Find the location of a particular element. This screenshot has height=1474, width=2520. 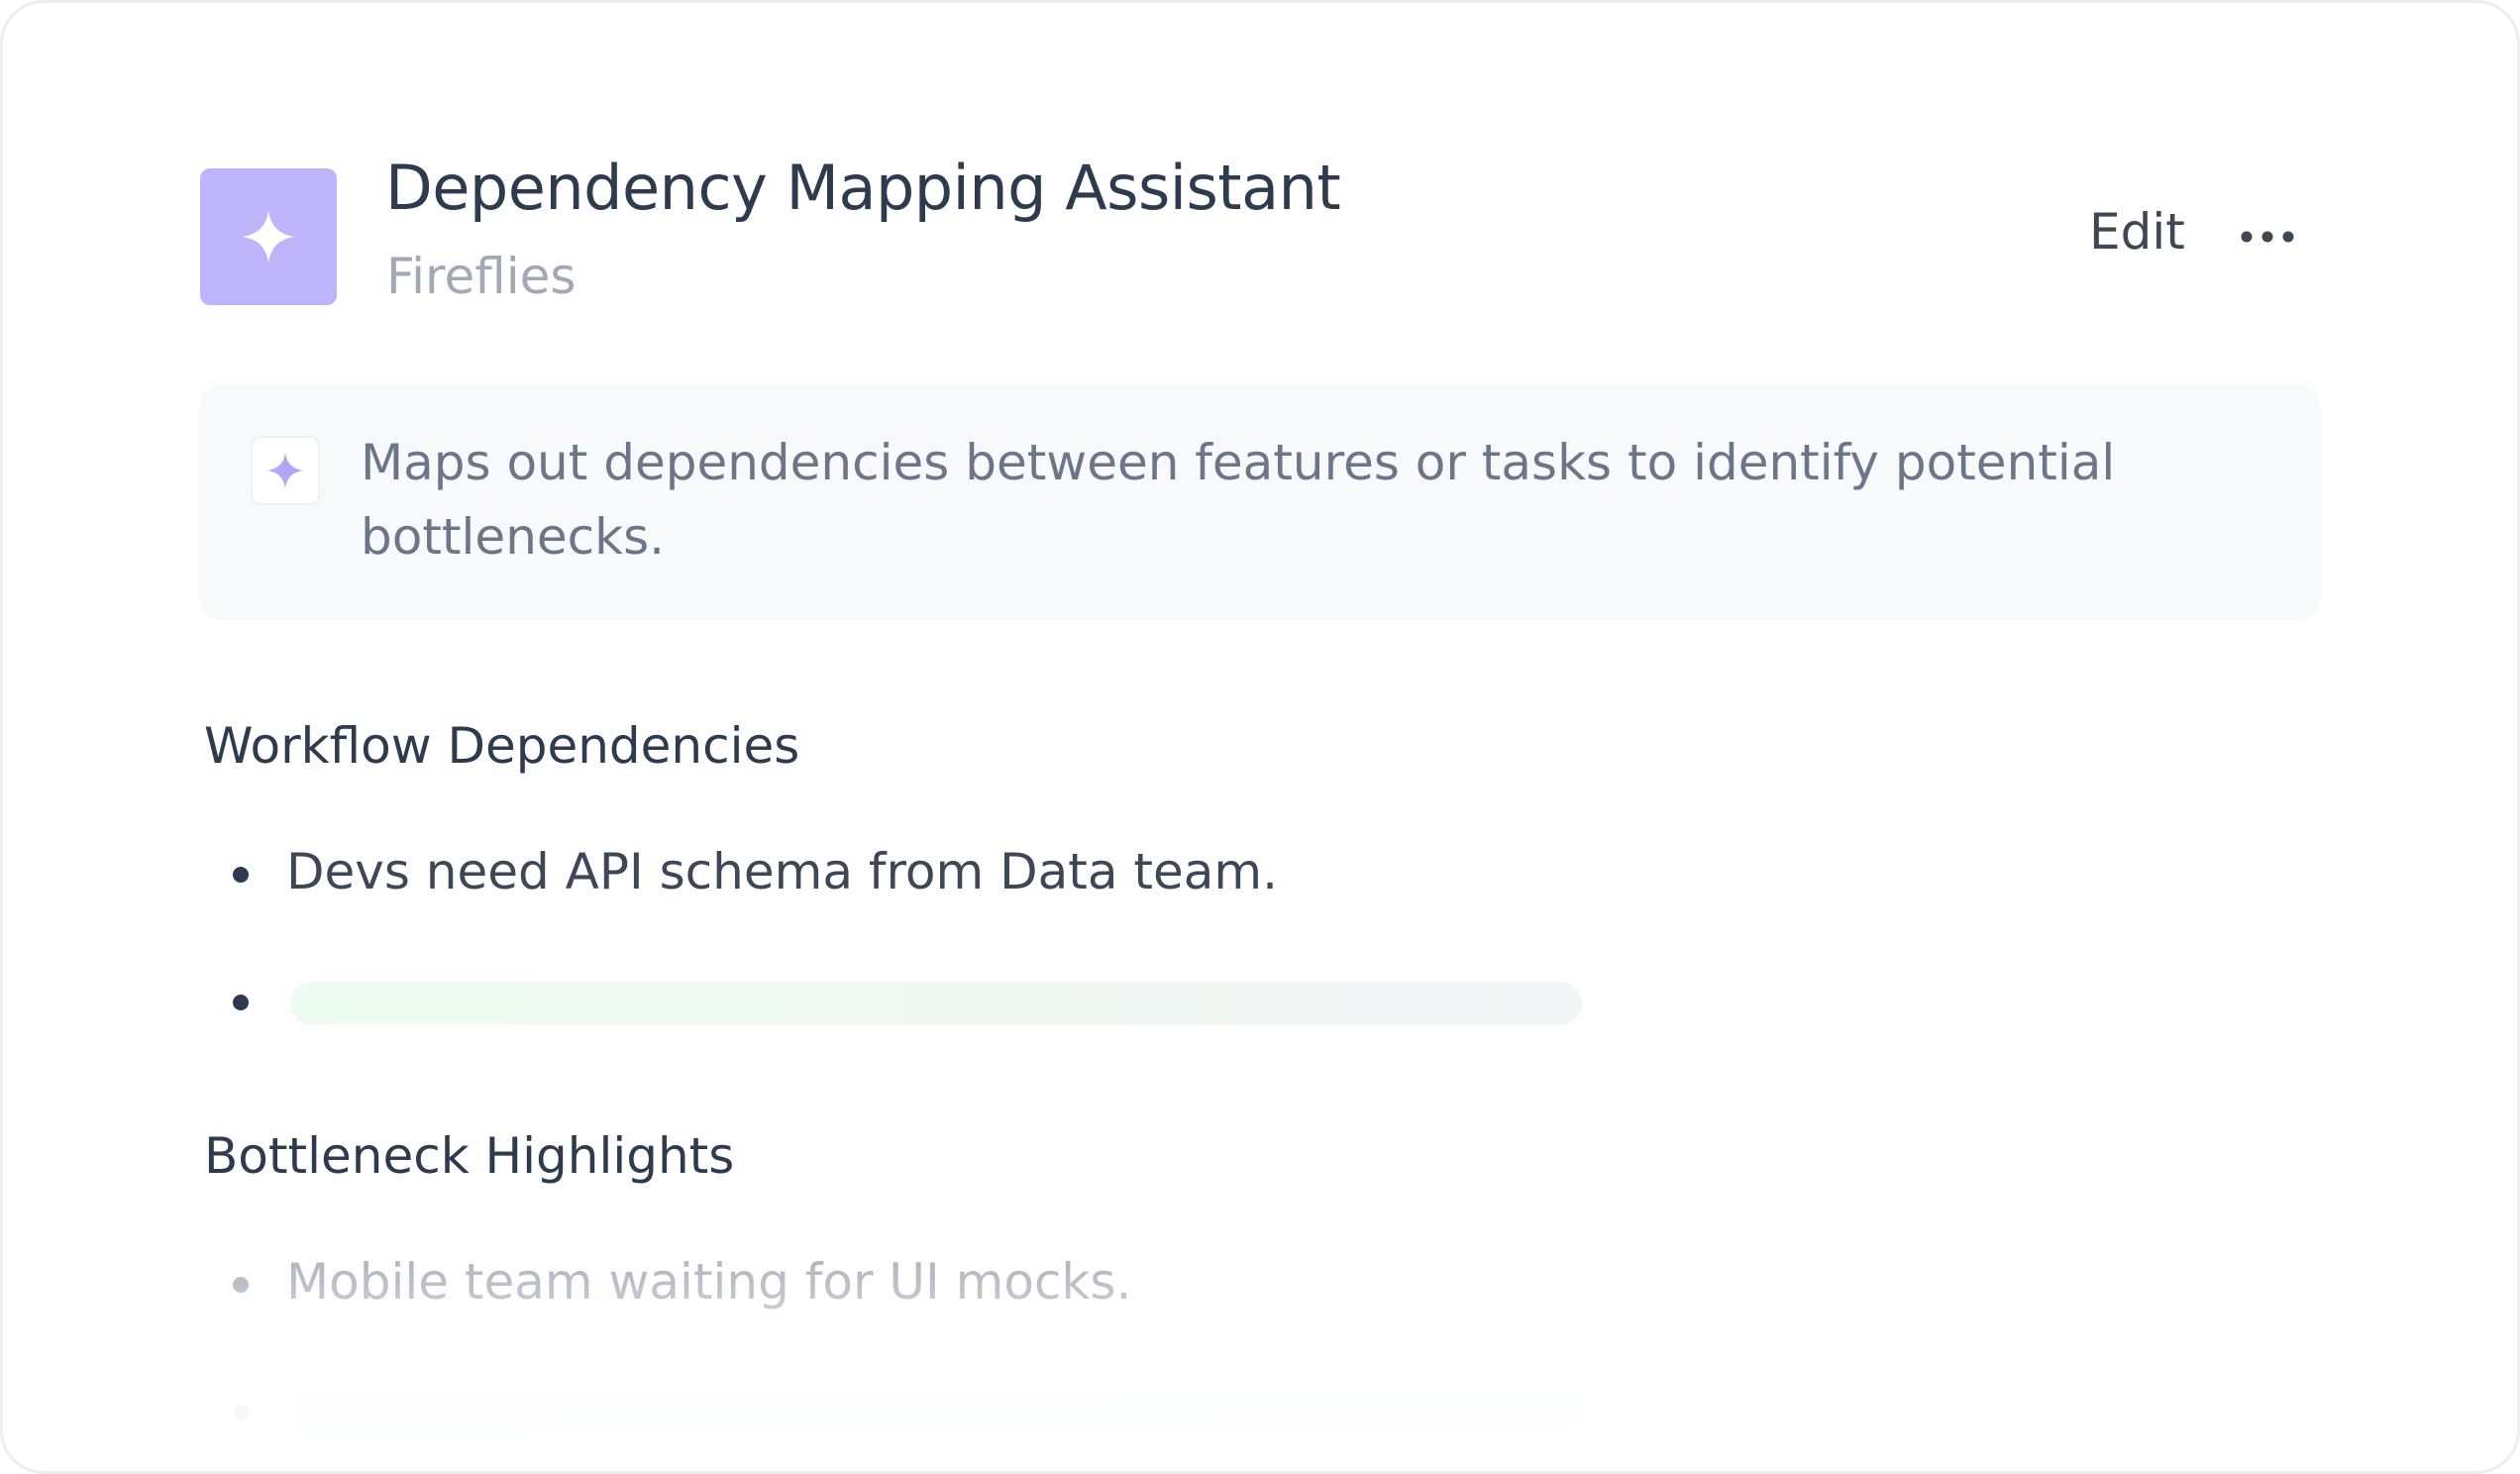

section-heading-bottleneck-highlights: Bottleneck Highlights is located at coordinates (469, 1156).